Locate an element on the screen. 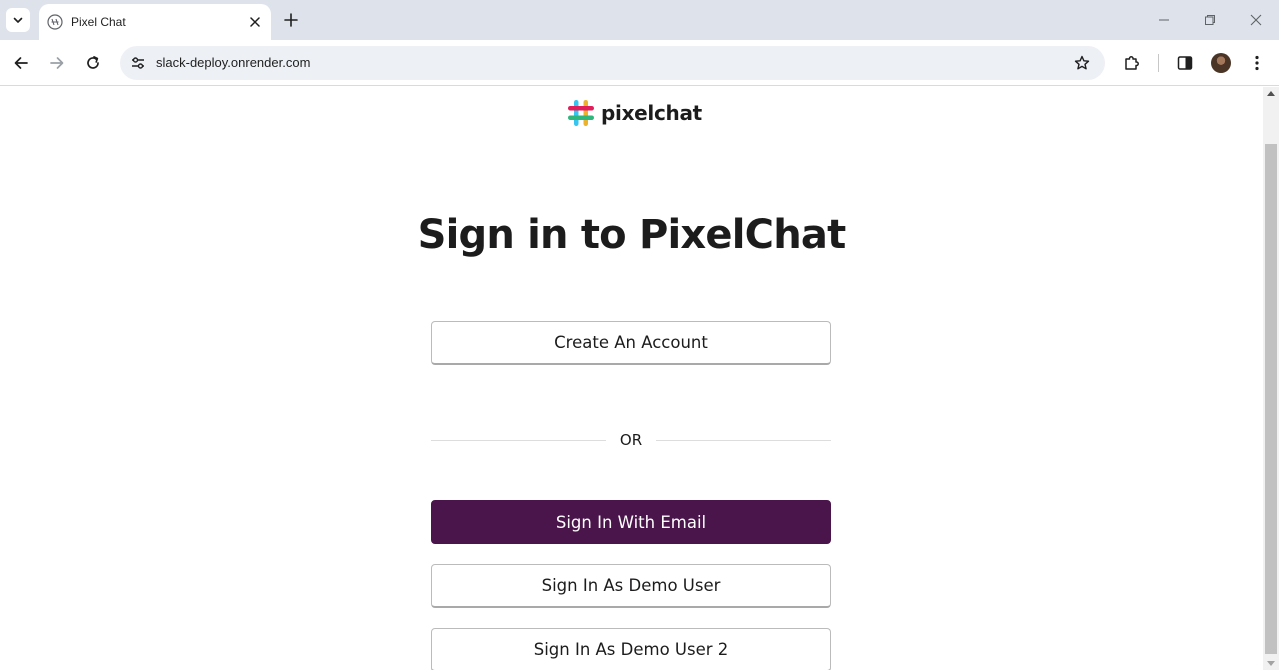 The height and width of the screenshot is (670, 1279). minimize-button is located at coordinates (1164, 20).